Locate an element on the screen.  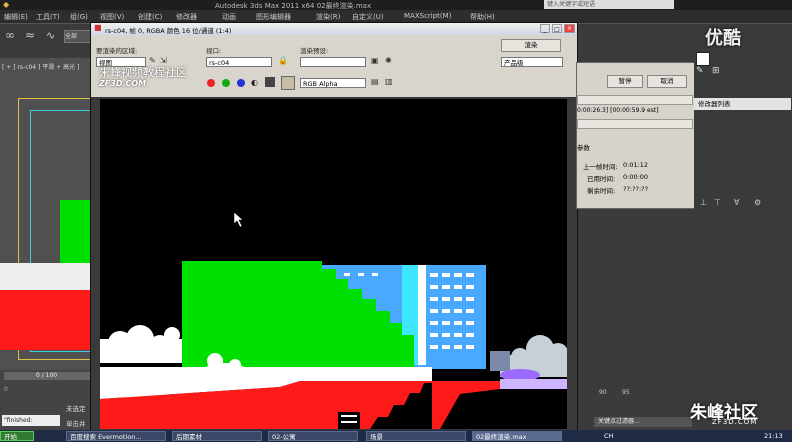
elapsed-value: 0:00:00 is located at coordinates (636, 177).